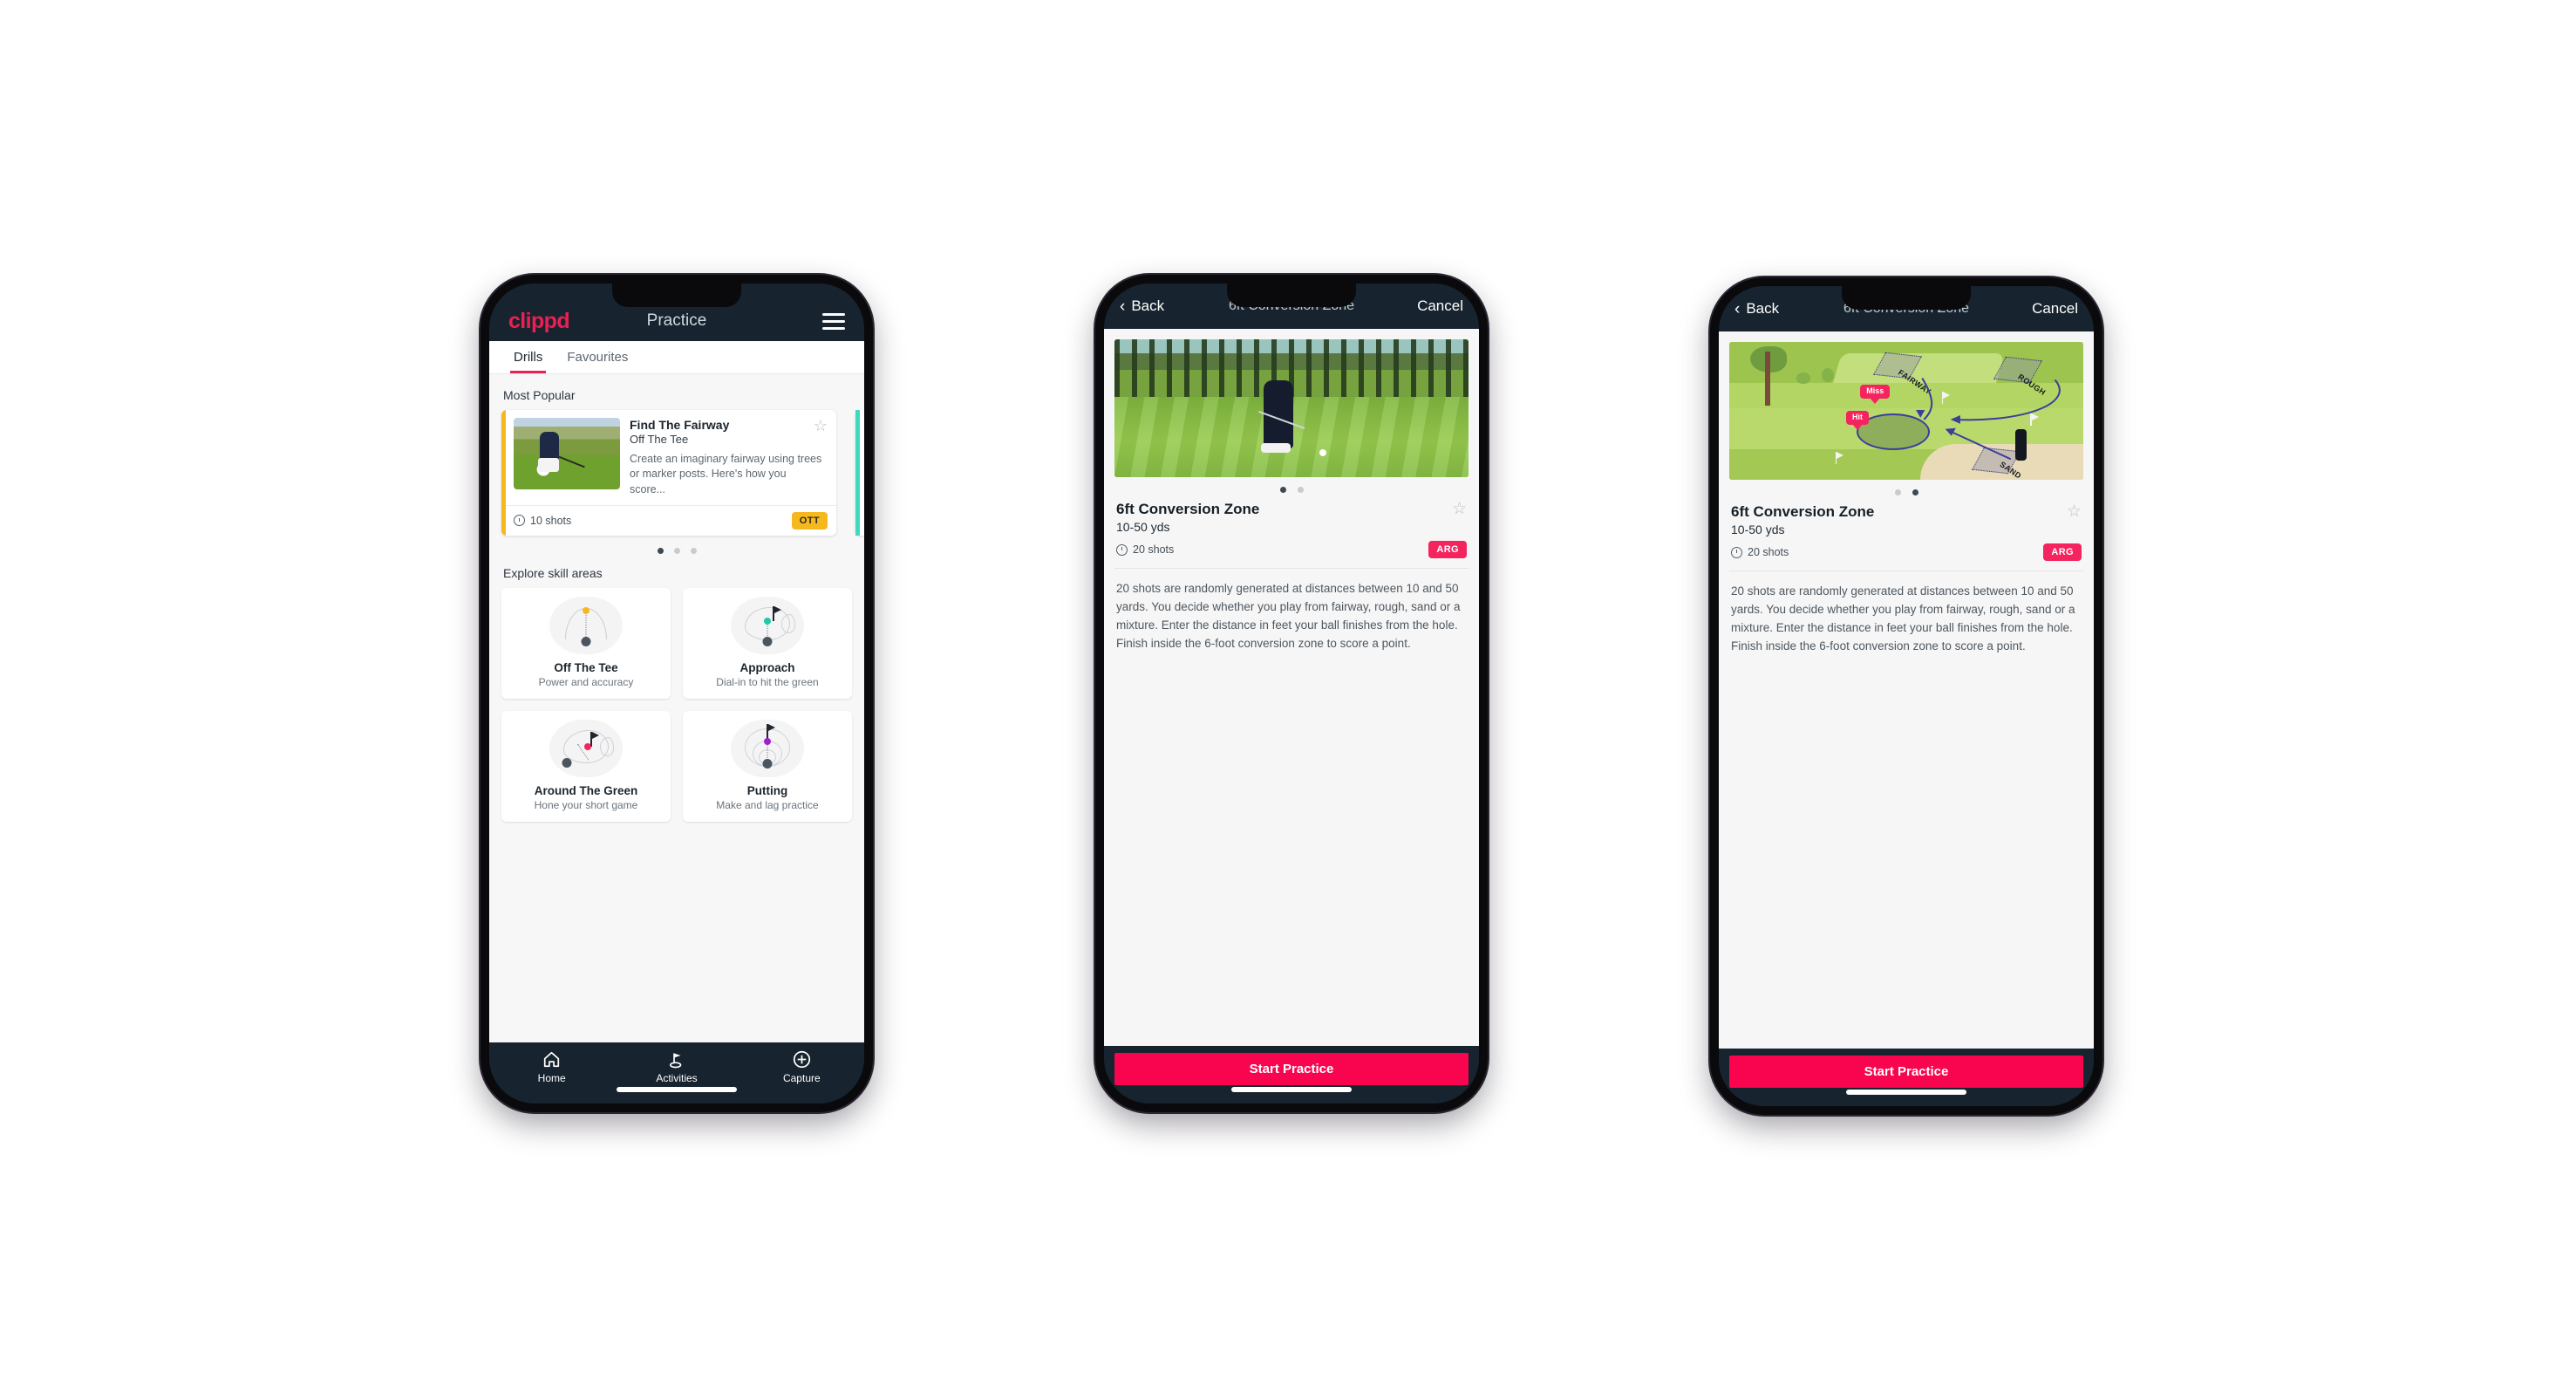  I want to click on shot-path-arrows, so click(1989, 419).